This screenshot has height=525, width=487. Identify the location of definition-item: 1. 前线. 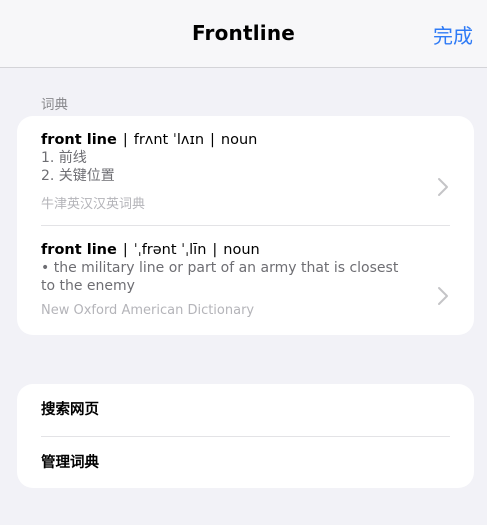
(64, 158).